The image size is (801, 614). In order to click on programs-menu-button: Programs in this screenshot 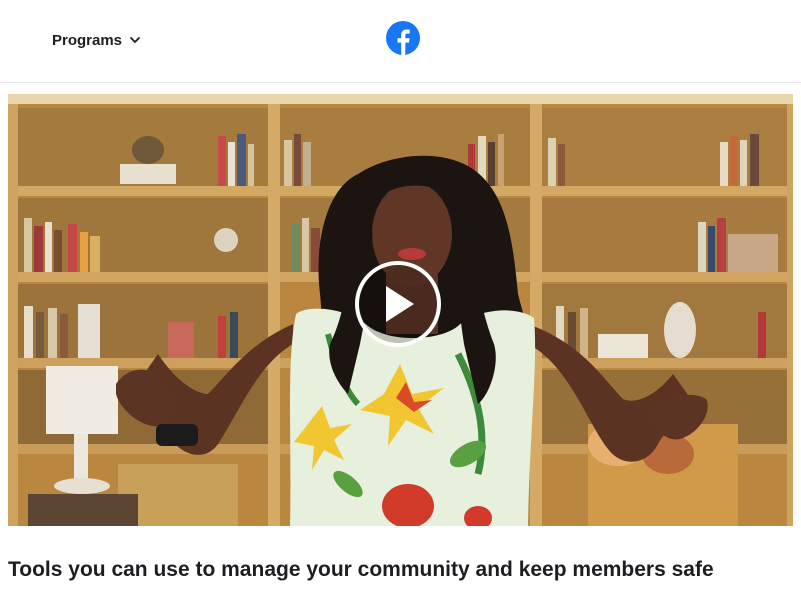, I will do `click(96, 40)`.